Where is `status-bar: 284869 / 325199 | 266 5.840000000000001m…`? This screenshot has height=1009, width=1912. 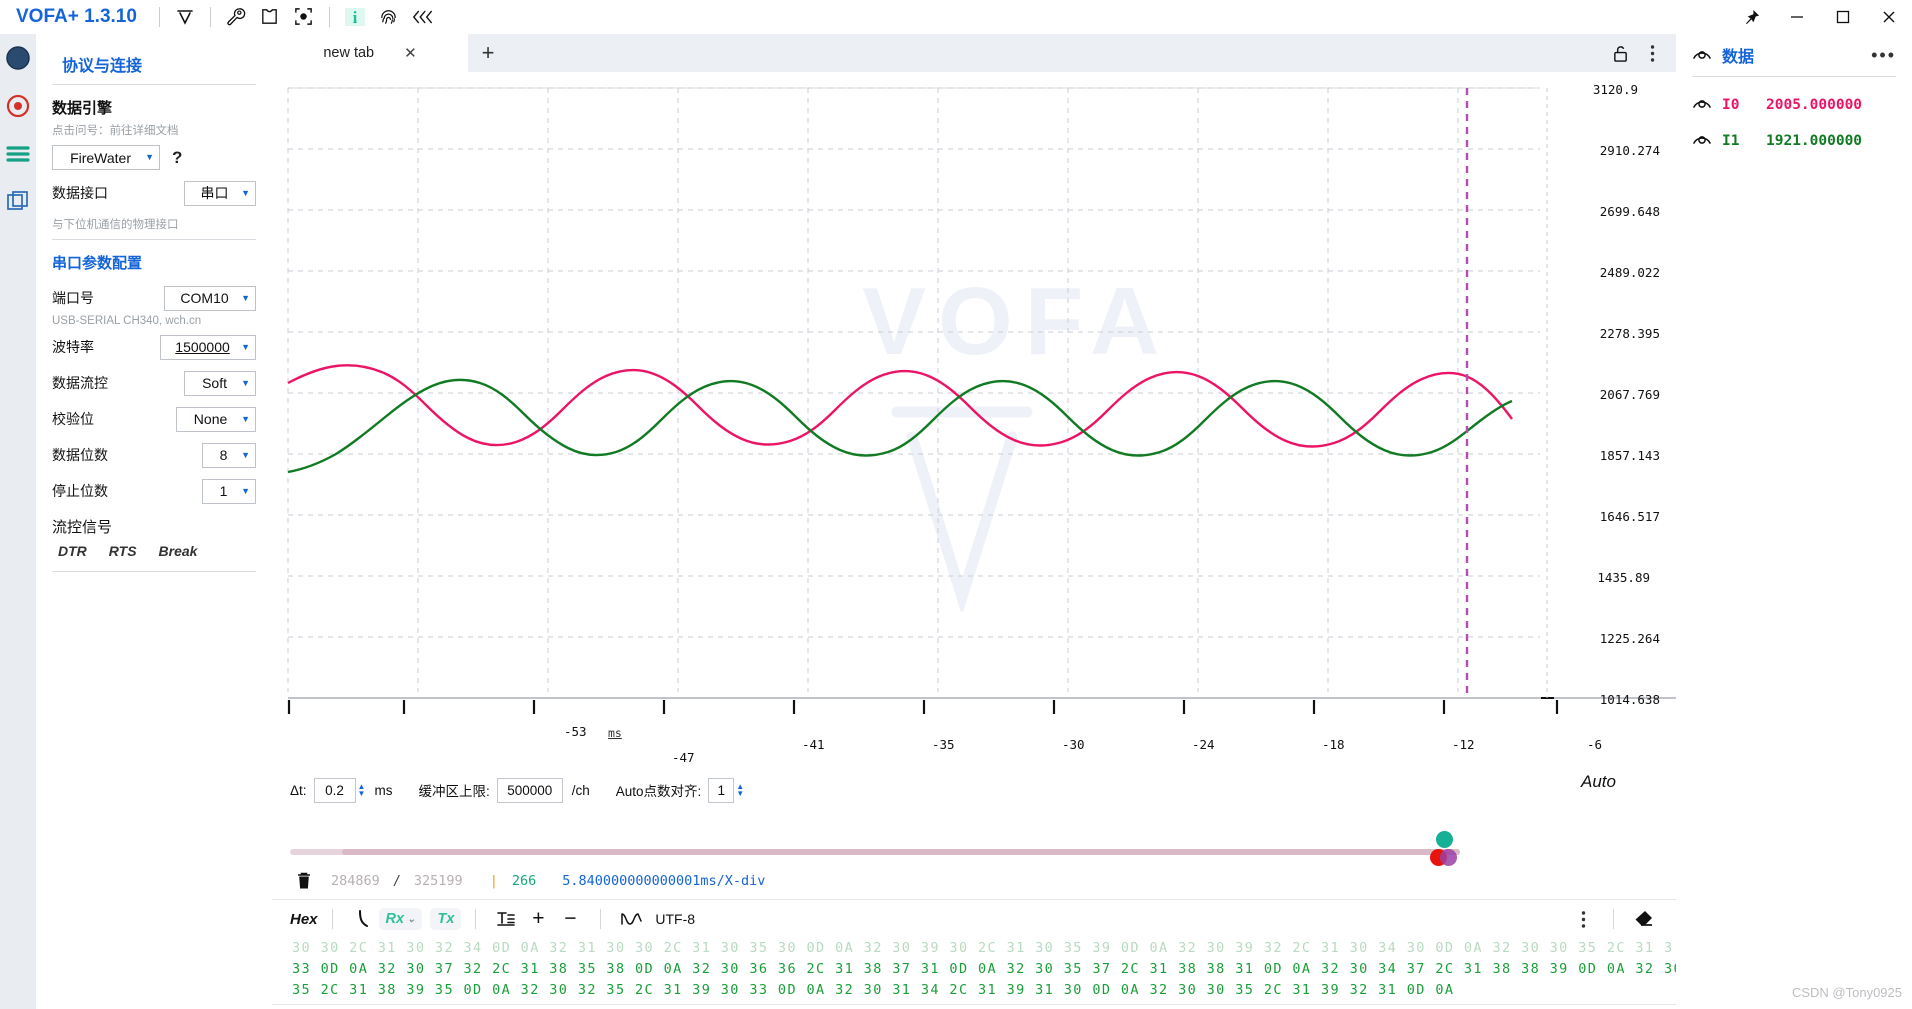
status-bar: 284869 / 325199 | 266 5.840000000000001m… is located at coordinates (974, 881).